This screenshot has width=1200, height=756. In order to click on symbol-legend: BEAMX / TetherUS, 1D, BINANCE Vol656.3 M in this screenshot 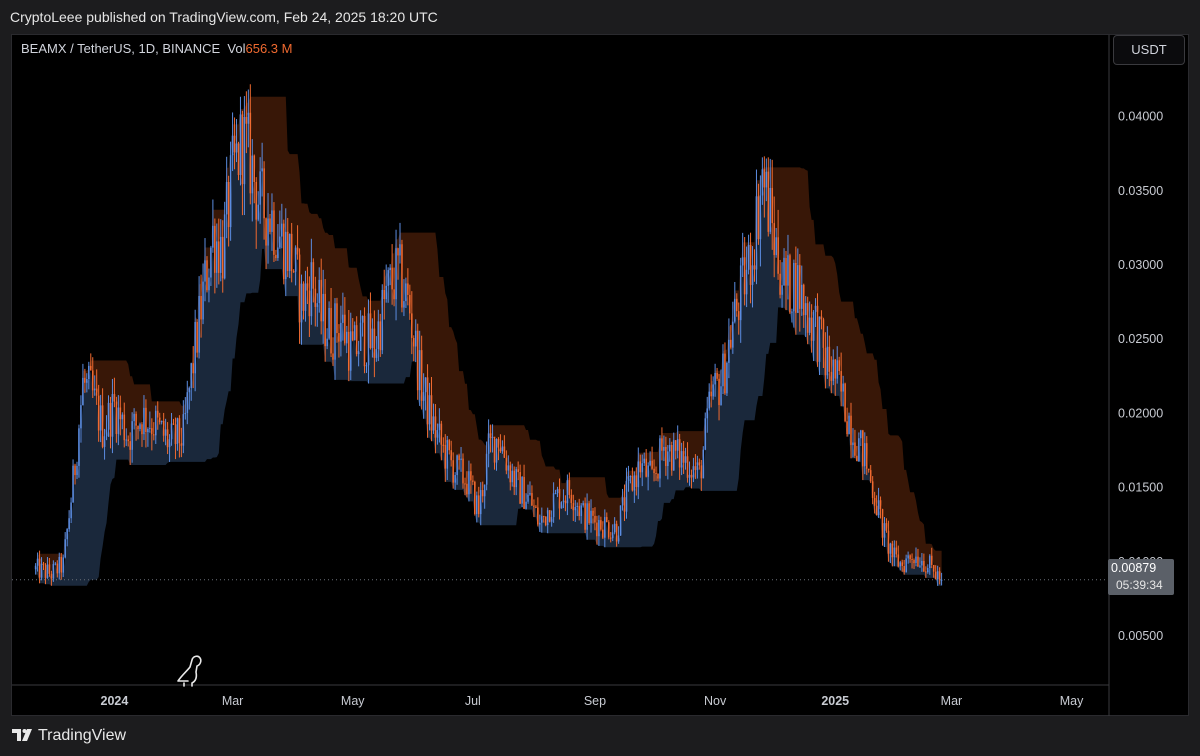, I will do `click(156, 48)`.